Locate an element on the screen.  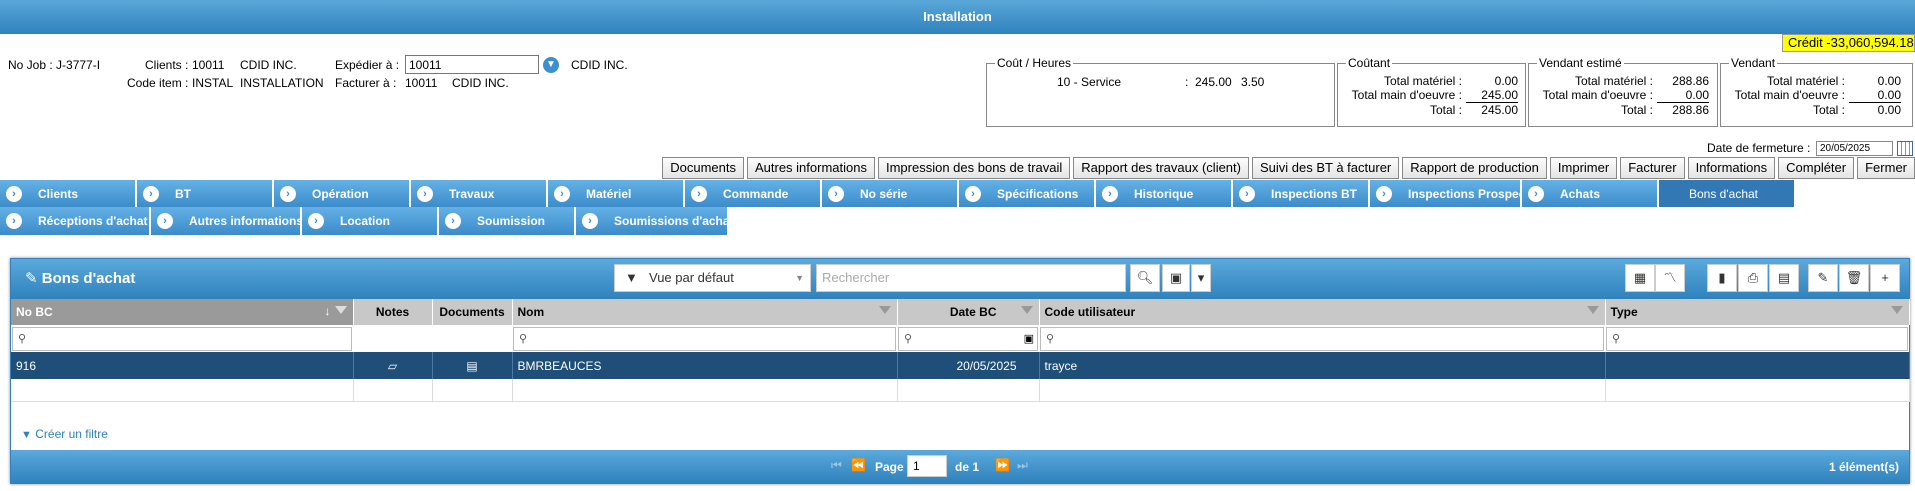
tab-achats: › Achats is located at coordinates (1590, 194).